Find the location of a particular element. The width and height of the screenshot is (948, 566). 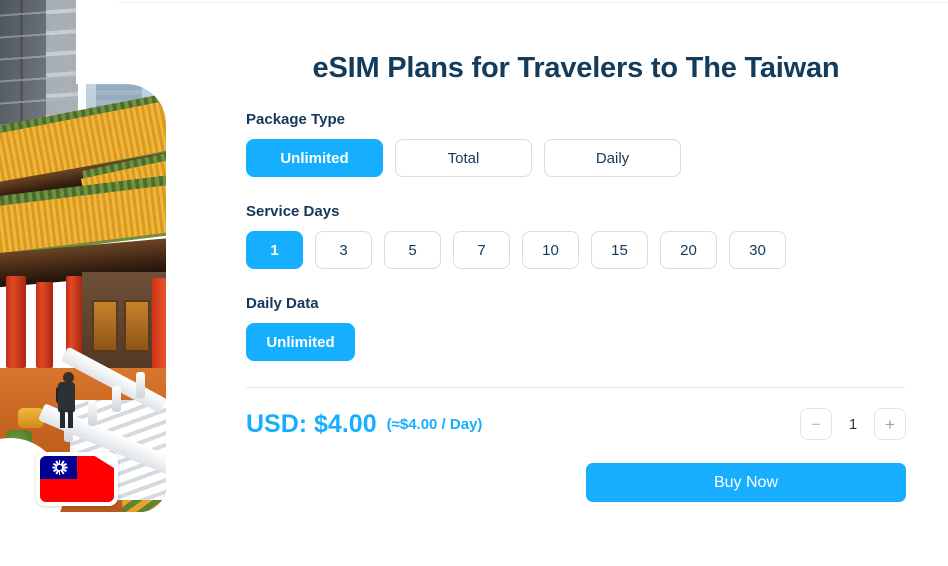

option-label: Total is located at coordinates (463, 158).